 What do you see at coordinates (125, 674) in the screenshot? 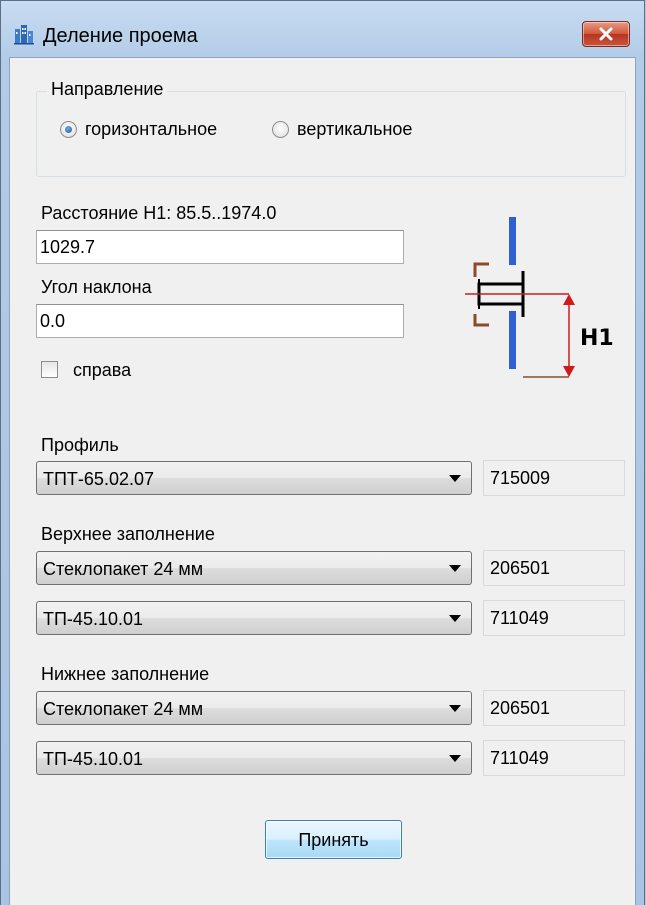
I see `lower-fill-label: Нижнее заполнение` at bounding box center [125, 674].